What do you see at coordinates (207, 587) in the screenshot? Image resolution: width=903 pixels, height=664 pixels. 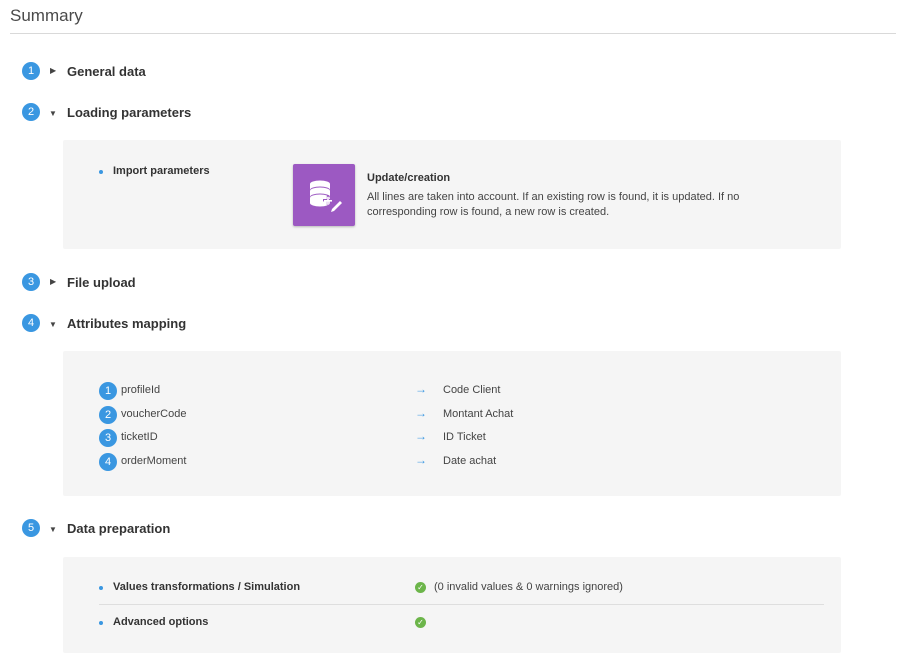 I see `values-transformations-label: Values transformations / Simulation` at bounding box center [207, 587].